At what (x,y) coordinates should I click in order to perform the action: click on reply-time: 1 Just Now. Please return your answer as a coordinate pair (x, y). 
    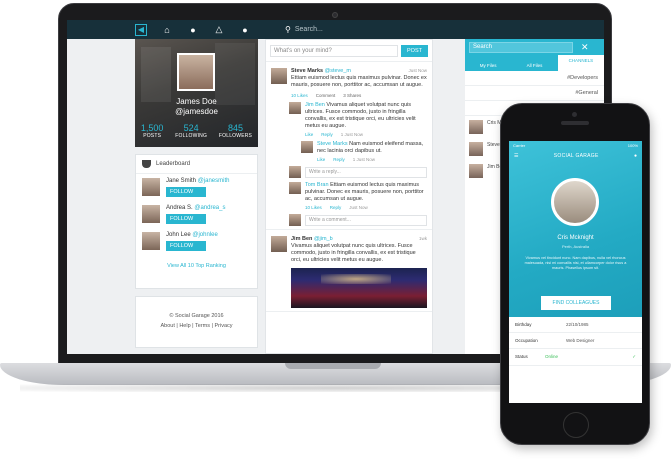
    Looking at the image, I should click on (364, 159).